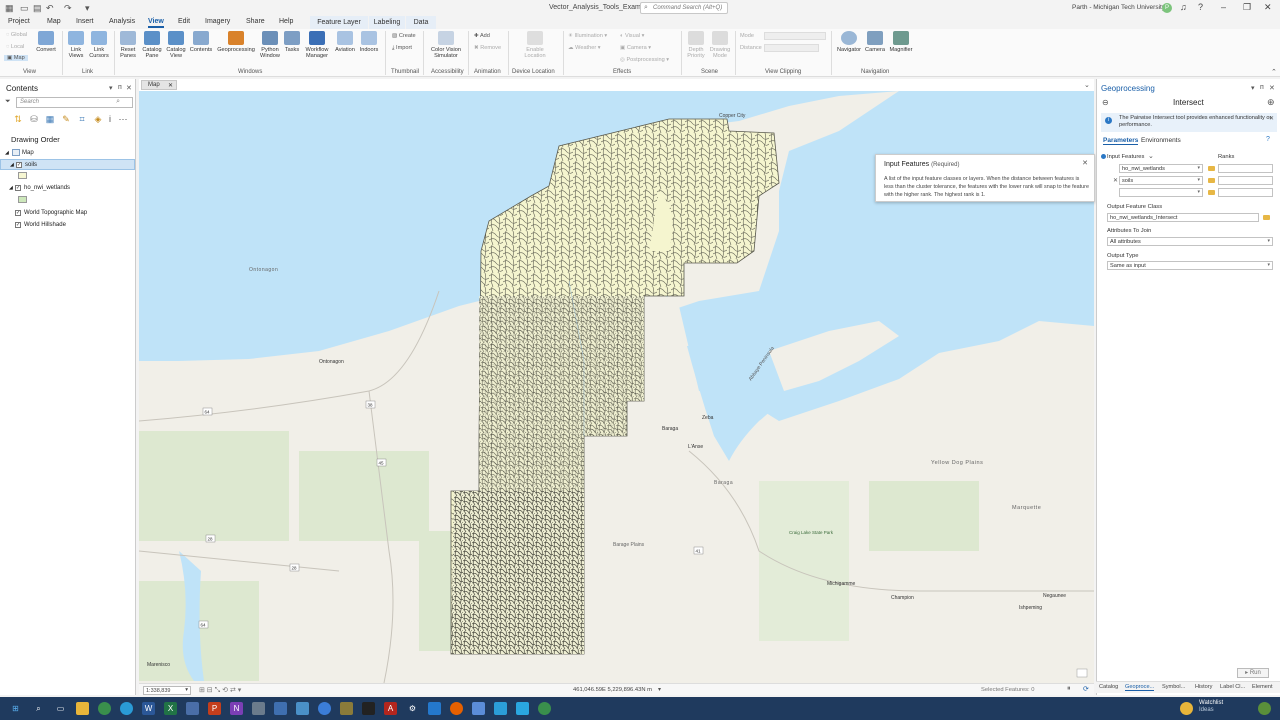 The width and height of the screenshot is (1280, 720). Describe the element at coordinates (214, 708) in the screenshot. I see `powerpoint-icon: P` at that location.